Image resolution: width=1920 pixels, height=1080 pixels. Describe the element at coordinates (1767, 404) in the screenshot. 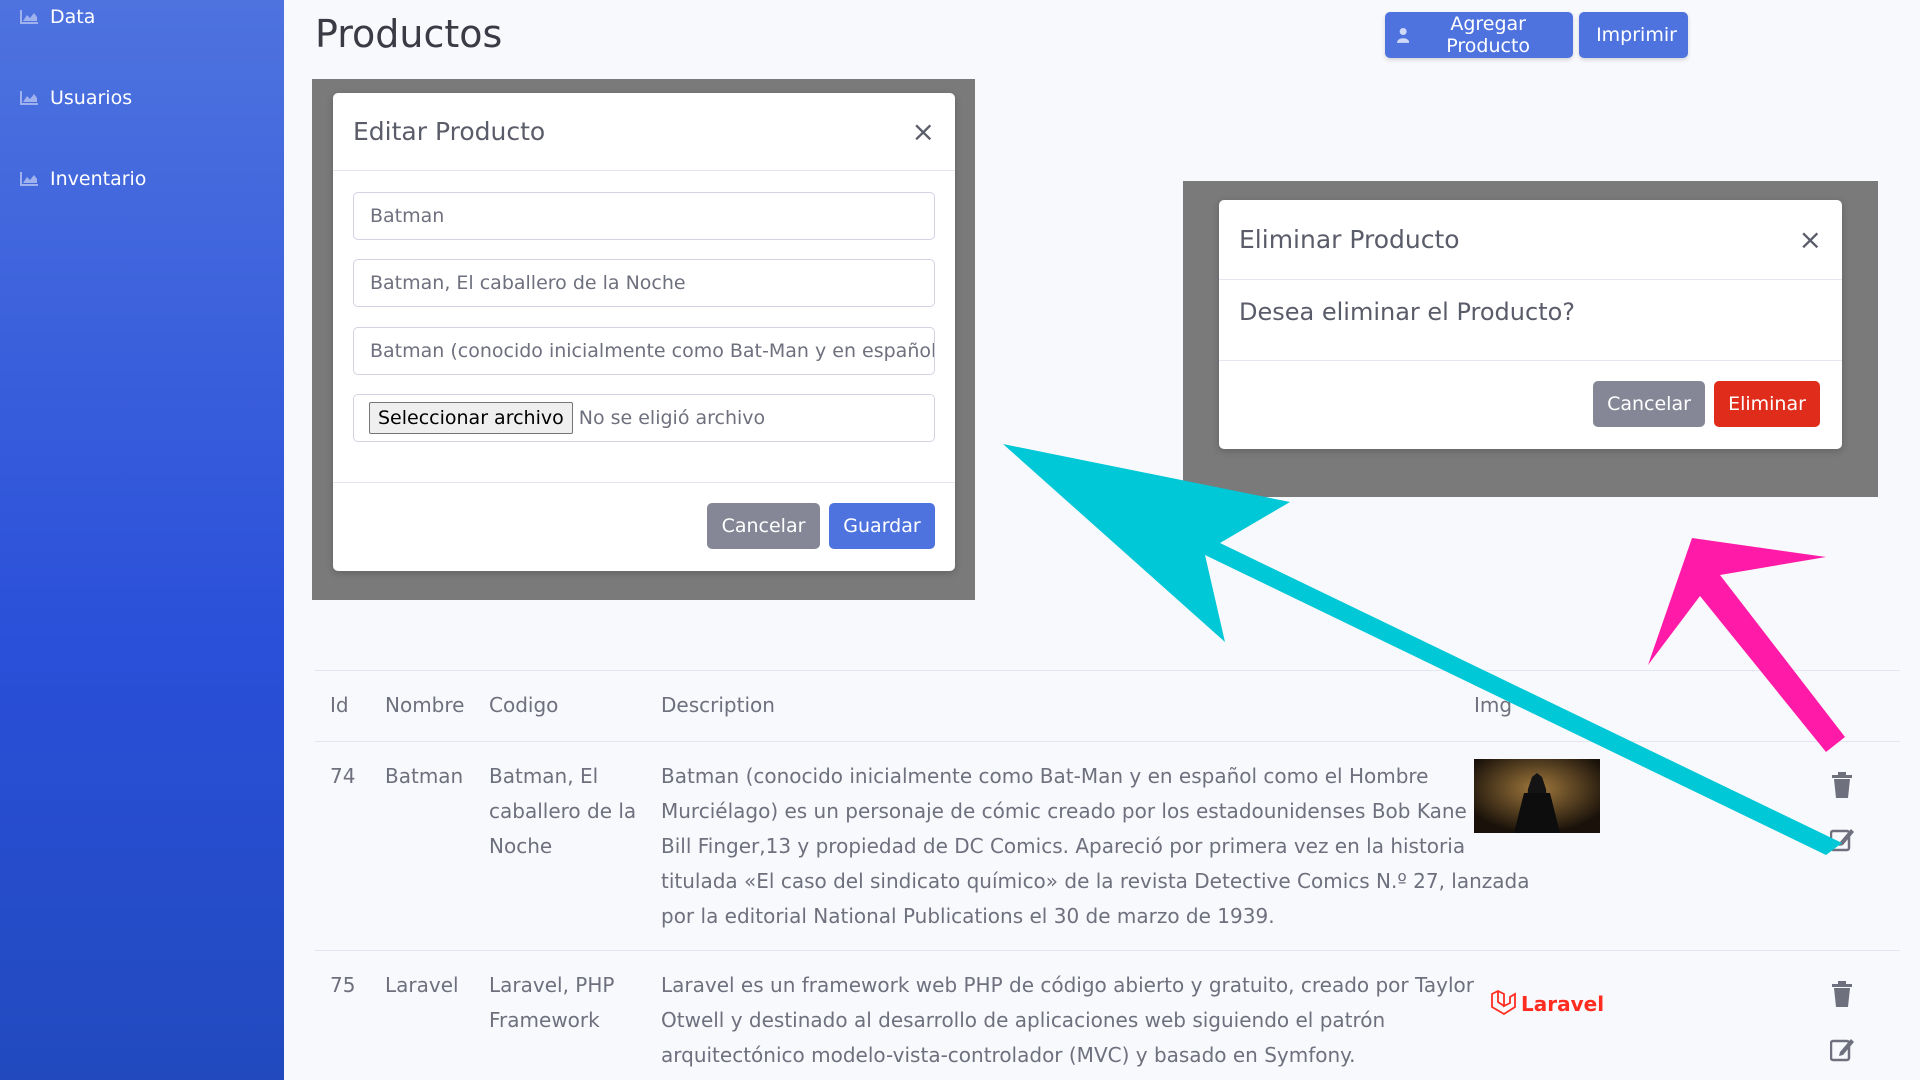

I see `delete-button: Eliminar` at that location.